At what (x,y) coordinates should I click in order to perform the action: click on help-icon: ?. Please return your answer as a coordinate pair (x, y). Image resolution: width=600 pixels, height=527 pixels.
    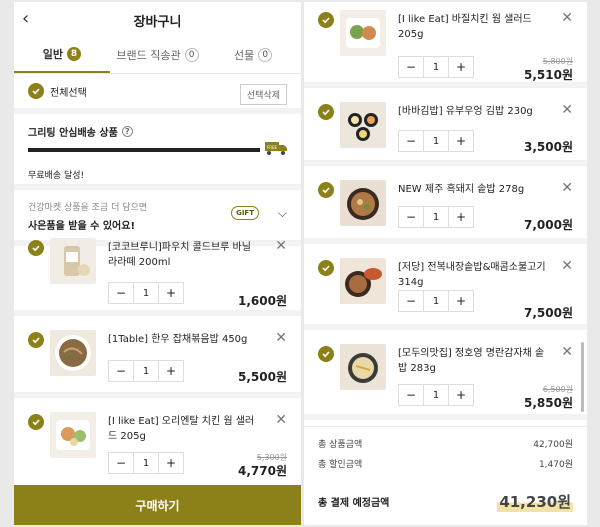
    Looking at the image, I should click on (127, 131).